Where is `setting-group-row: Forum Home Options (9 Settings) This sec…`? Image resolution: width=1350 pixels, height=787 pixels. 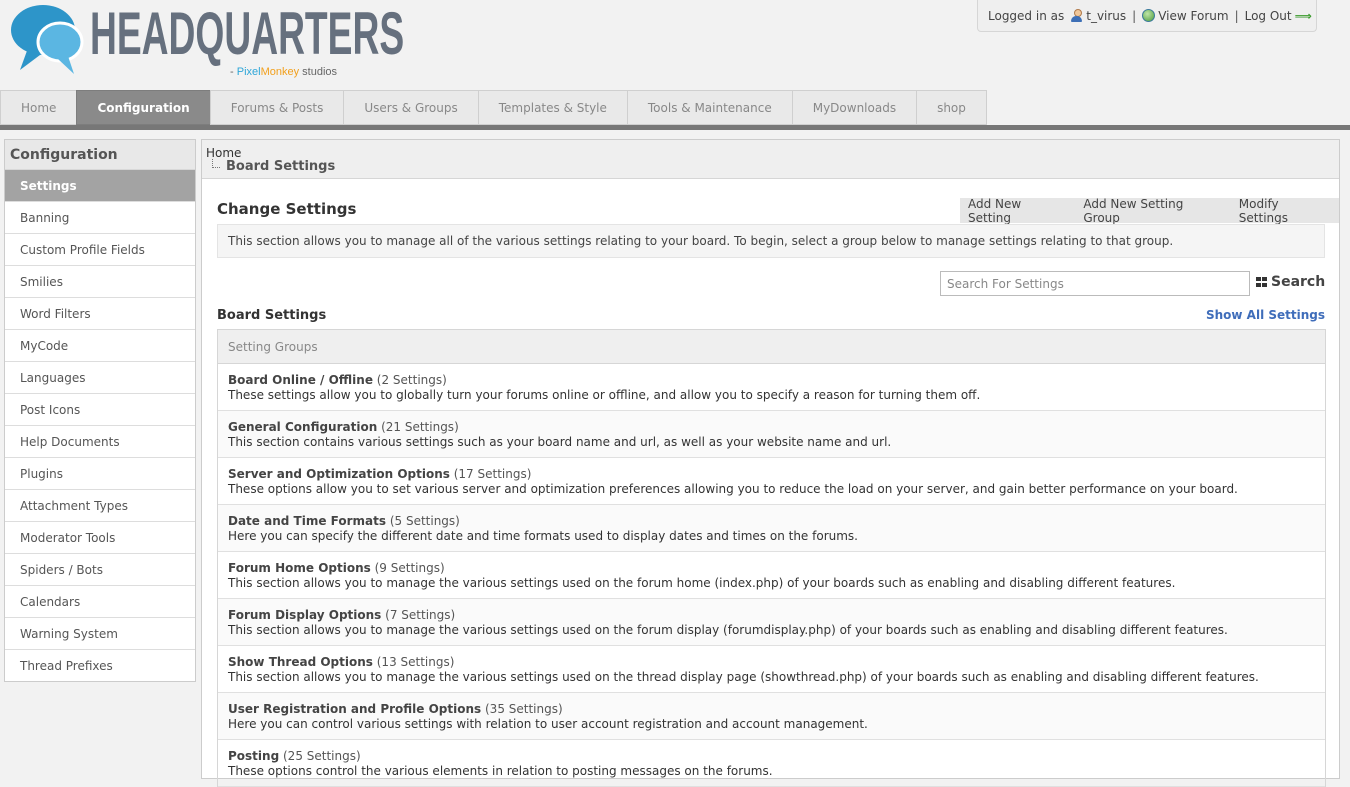
setting-group-row: Forum Home Options (9 Settings) This sec… is located at coordinates (771, 575).